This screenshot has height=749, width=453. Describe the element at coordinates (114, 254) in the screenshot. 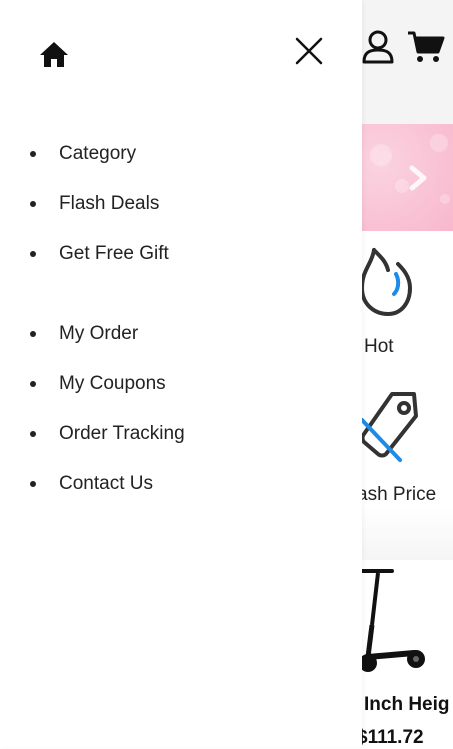

I see `menu-item-free-gift: Get Free Gift` at that location.